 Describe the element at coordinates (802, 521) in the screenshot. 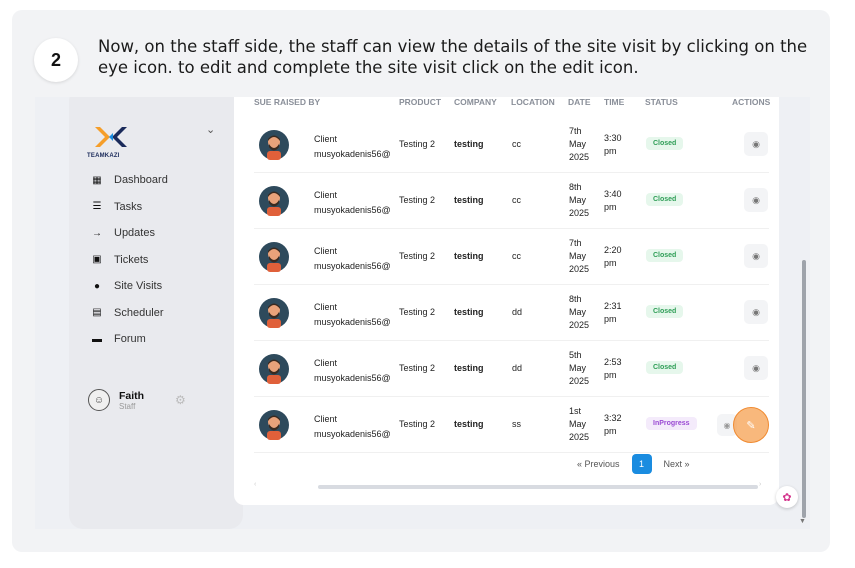

I see `scroll-down-arrow-icon: ▼` at that location.